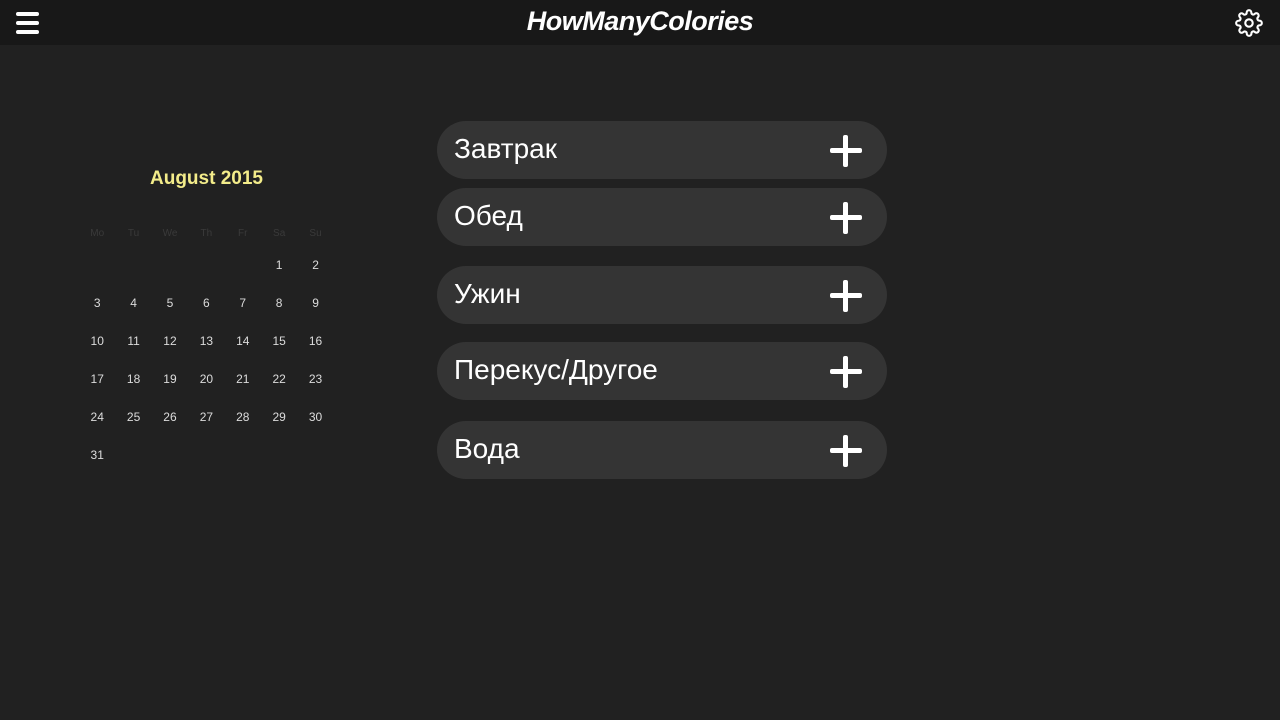 The height and width of the screenshot is (720, 1280). Describe the element at coordinates (170, 429) in the screenshot. I see `calendar-day: 26` at that location.